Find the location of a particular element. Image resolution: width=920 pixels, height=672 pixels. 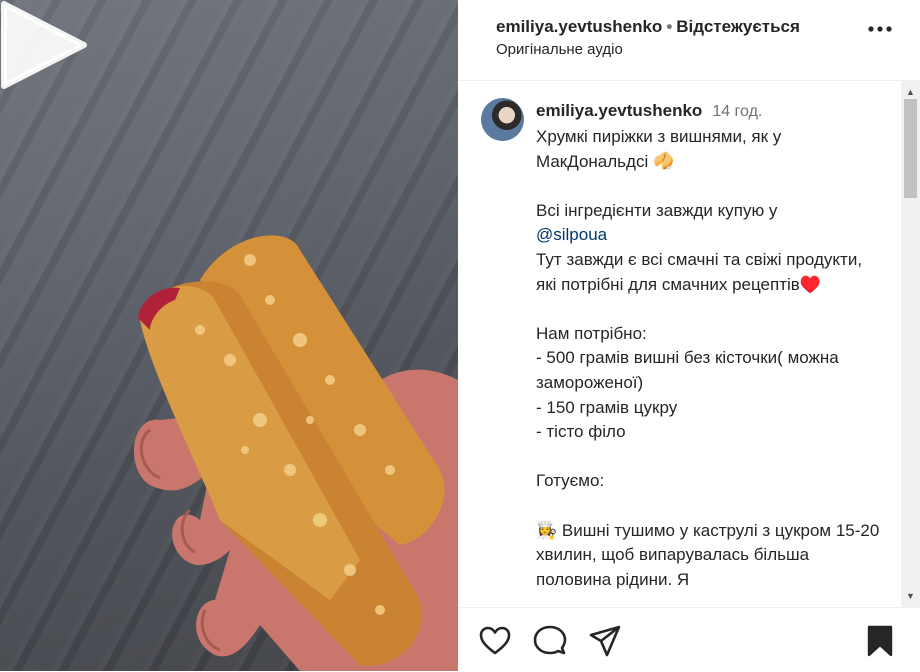

header-user-line: emiliya.yevtushenko • Відстежується is located at coordinates (648, 27).